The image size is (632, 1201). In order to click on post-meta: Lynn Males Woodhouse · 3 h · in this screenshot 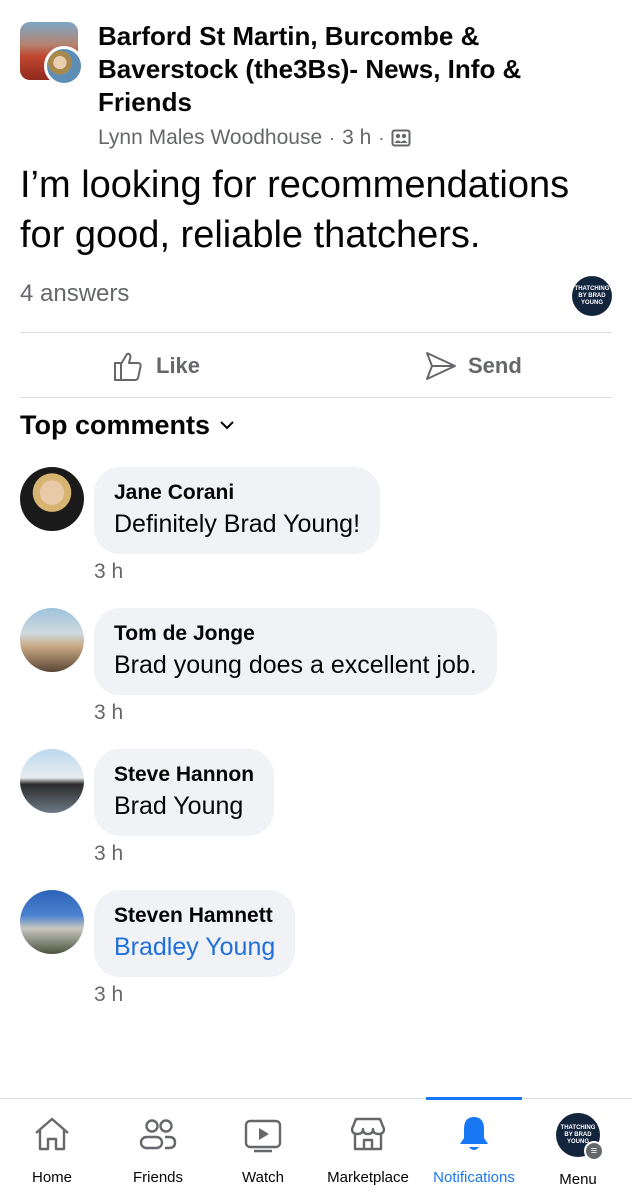, I will do `click(254, 138)`.